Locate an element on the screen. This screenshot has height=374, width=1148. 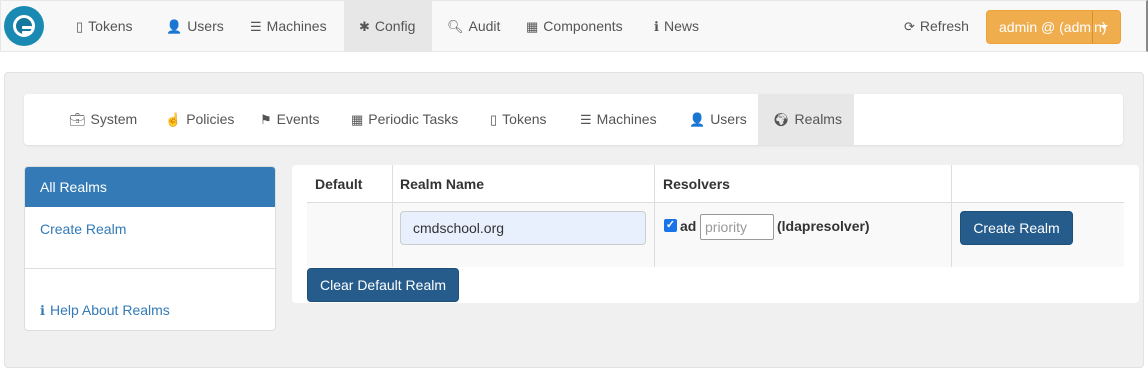
header-realm-name: Realm Name is located at coordinates (442, 184).